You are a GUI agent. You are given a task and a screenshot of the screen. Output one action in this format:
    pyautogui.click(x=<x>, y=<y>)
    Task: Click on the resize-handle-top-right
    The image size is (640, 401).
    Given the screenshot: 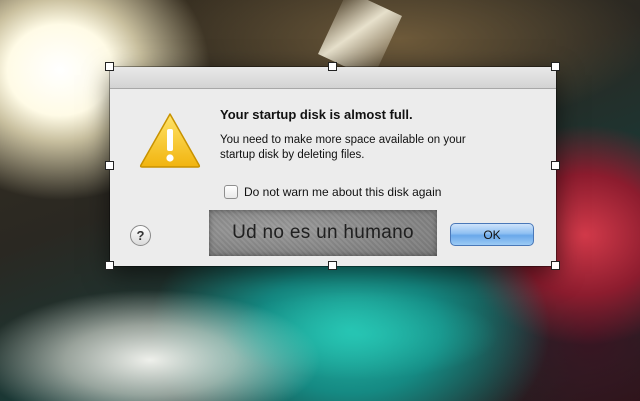 What is the action you would take?
    pyautogui.click(x=555, y=66)
    